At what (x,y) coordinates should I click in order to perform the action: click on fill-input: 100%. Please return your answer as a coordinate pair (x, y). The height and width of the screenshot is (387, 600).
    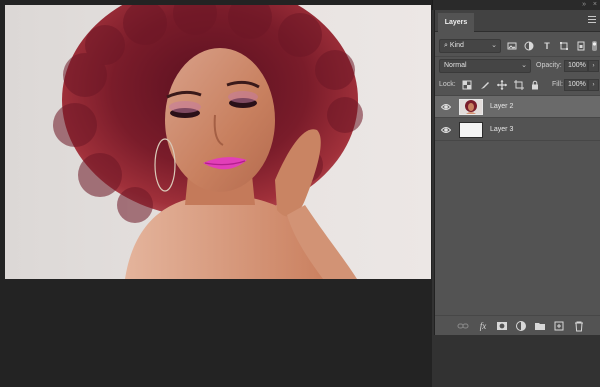
    Looking at the image, I should click on (576, 85).